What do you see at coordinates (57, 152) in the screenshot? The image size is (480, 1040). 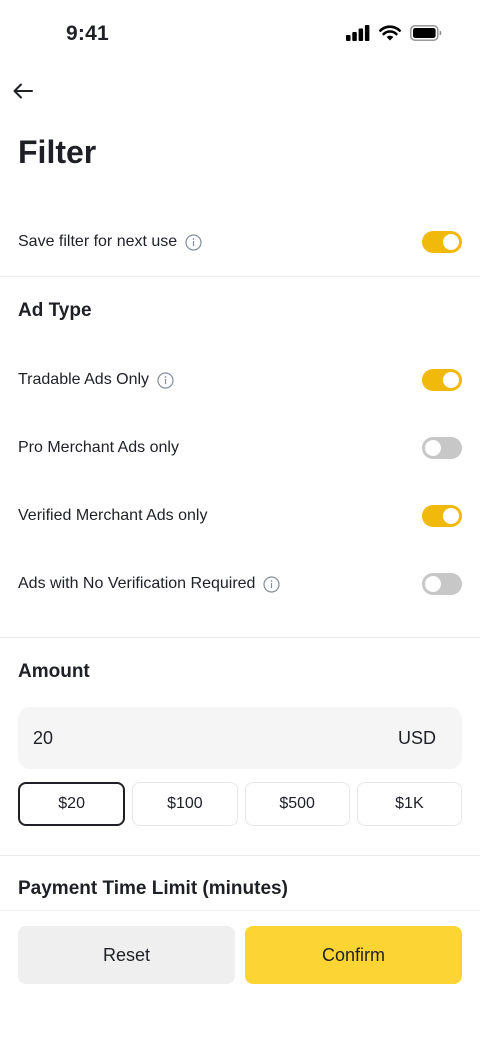 I see `page-title: Filter` at bounding box center [57, 152].